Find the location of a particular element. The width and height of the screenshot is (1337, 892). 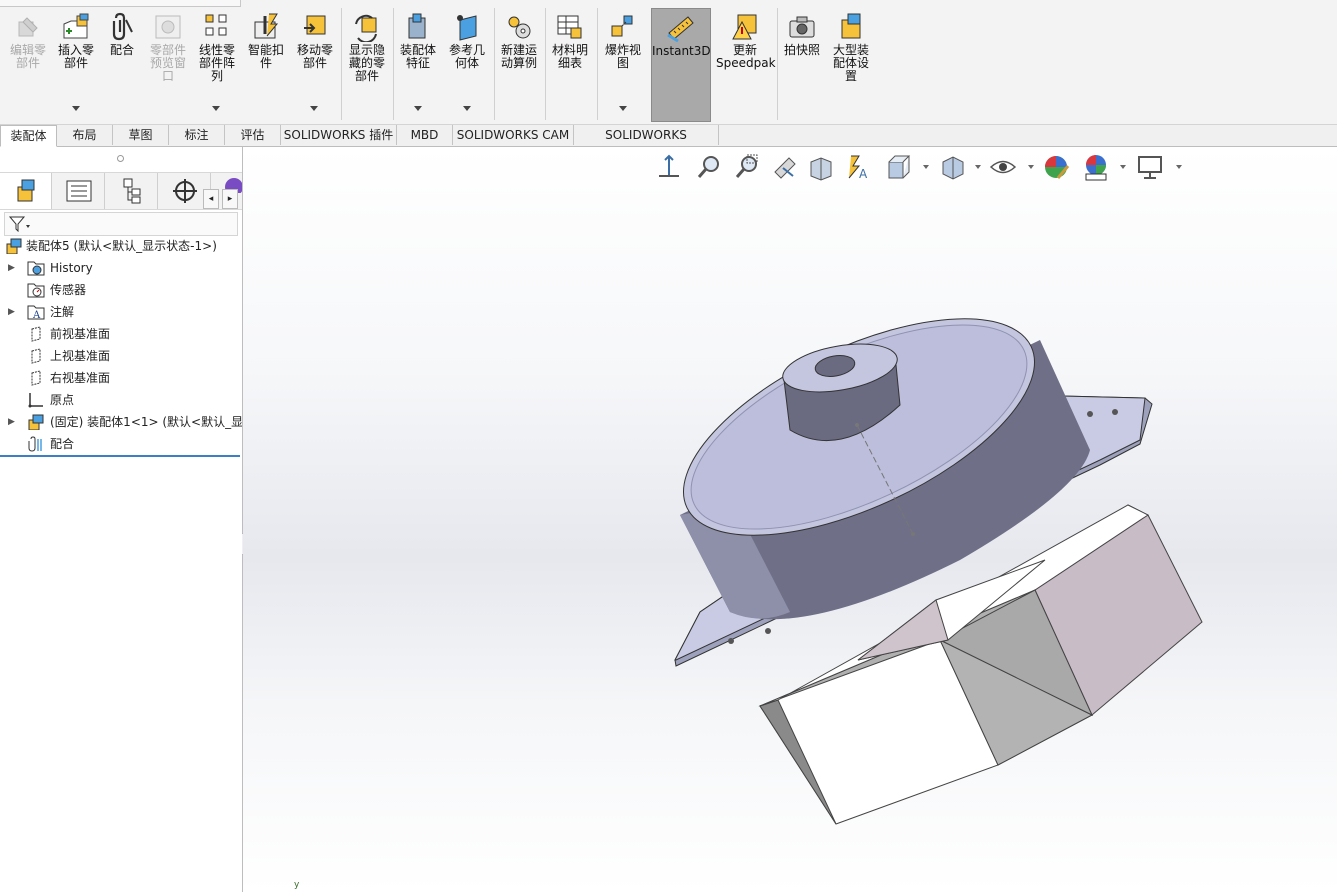

tree-item-label: 上视基准面 is located at coordinates (80, 356).